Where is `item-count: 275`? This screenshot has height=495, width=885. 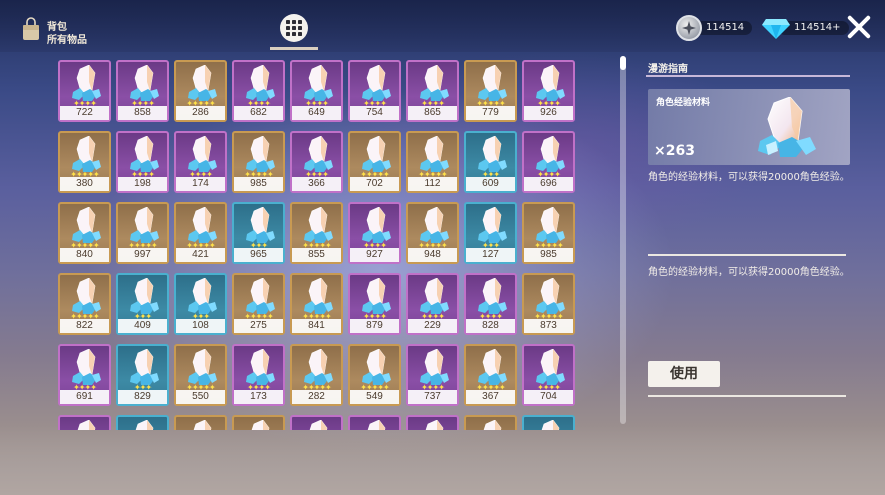 item-count: 275 is located at coordinates (258, 326).